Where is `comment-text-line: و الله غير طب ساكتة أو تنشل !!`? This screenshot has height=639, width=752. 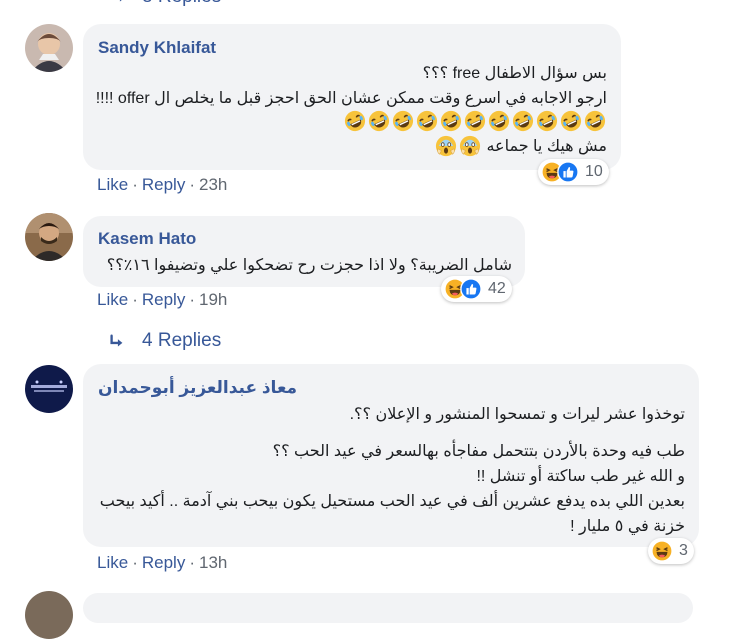
comment-text-line: و الله غير طب ساكتة أو تنشل !! is located at coordinates (580, 476).